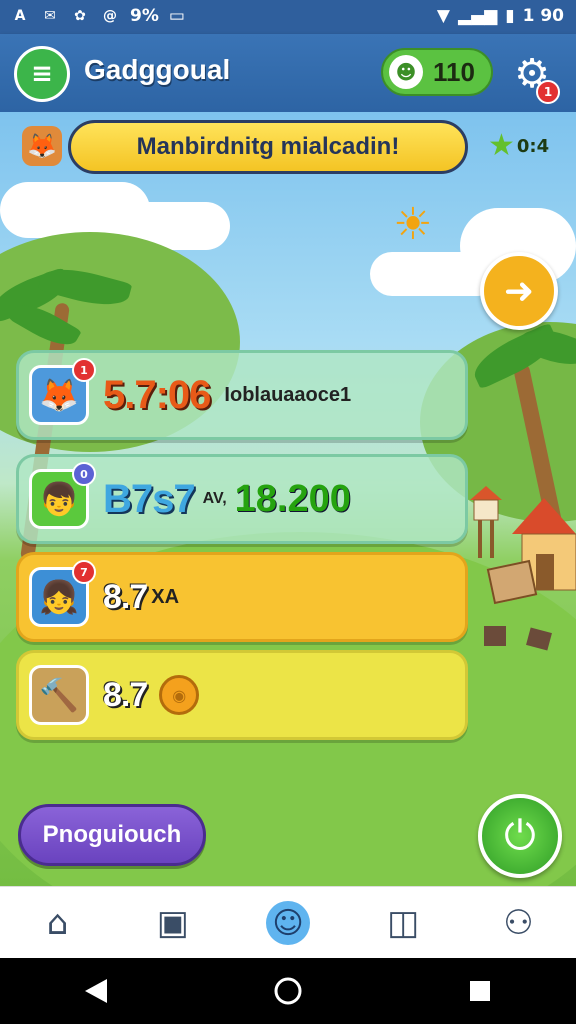 Image resolution: width=576 pixels, height=1024 pixels. What do you see at coordinates (501, 145) in the screenshot?
I see `star-icon: ★` at bounding box center [501, 145].